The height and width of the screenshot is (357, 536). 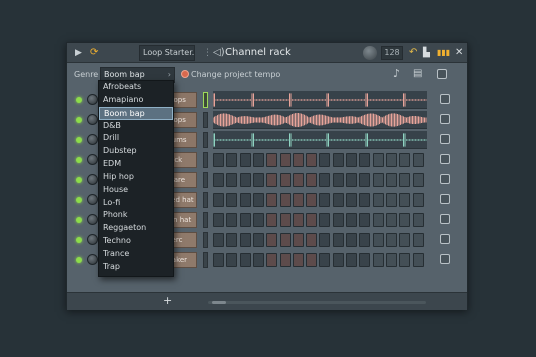 I want to click on genre-option: Reggaeton, so click(x=136, y=228).